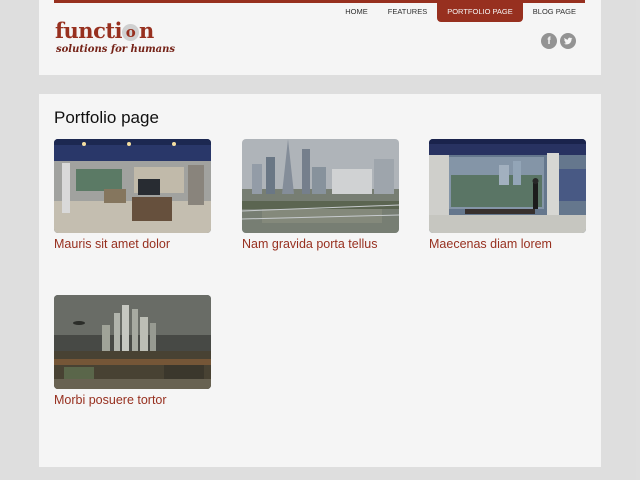 Image resolution: width=640 pixels, height=480 pixels. Describe the element at coordinates (132, 342) in the screenshot. I see `portfolio-image-futuristic-city` at that location.